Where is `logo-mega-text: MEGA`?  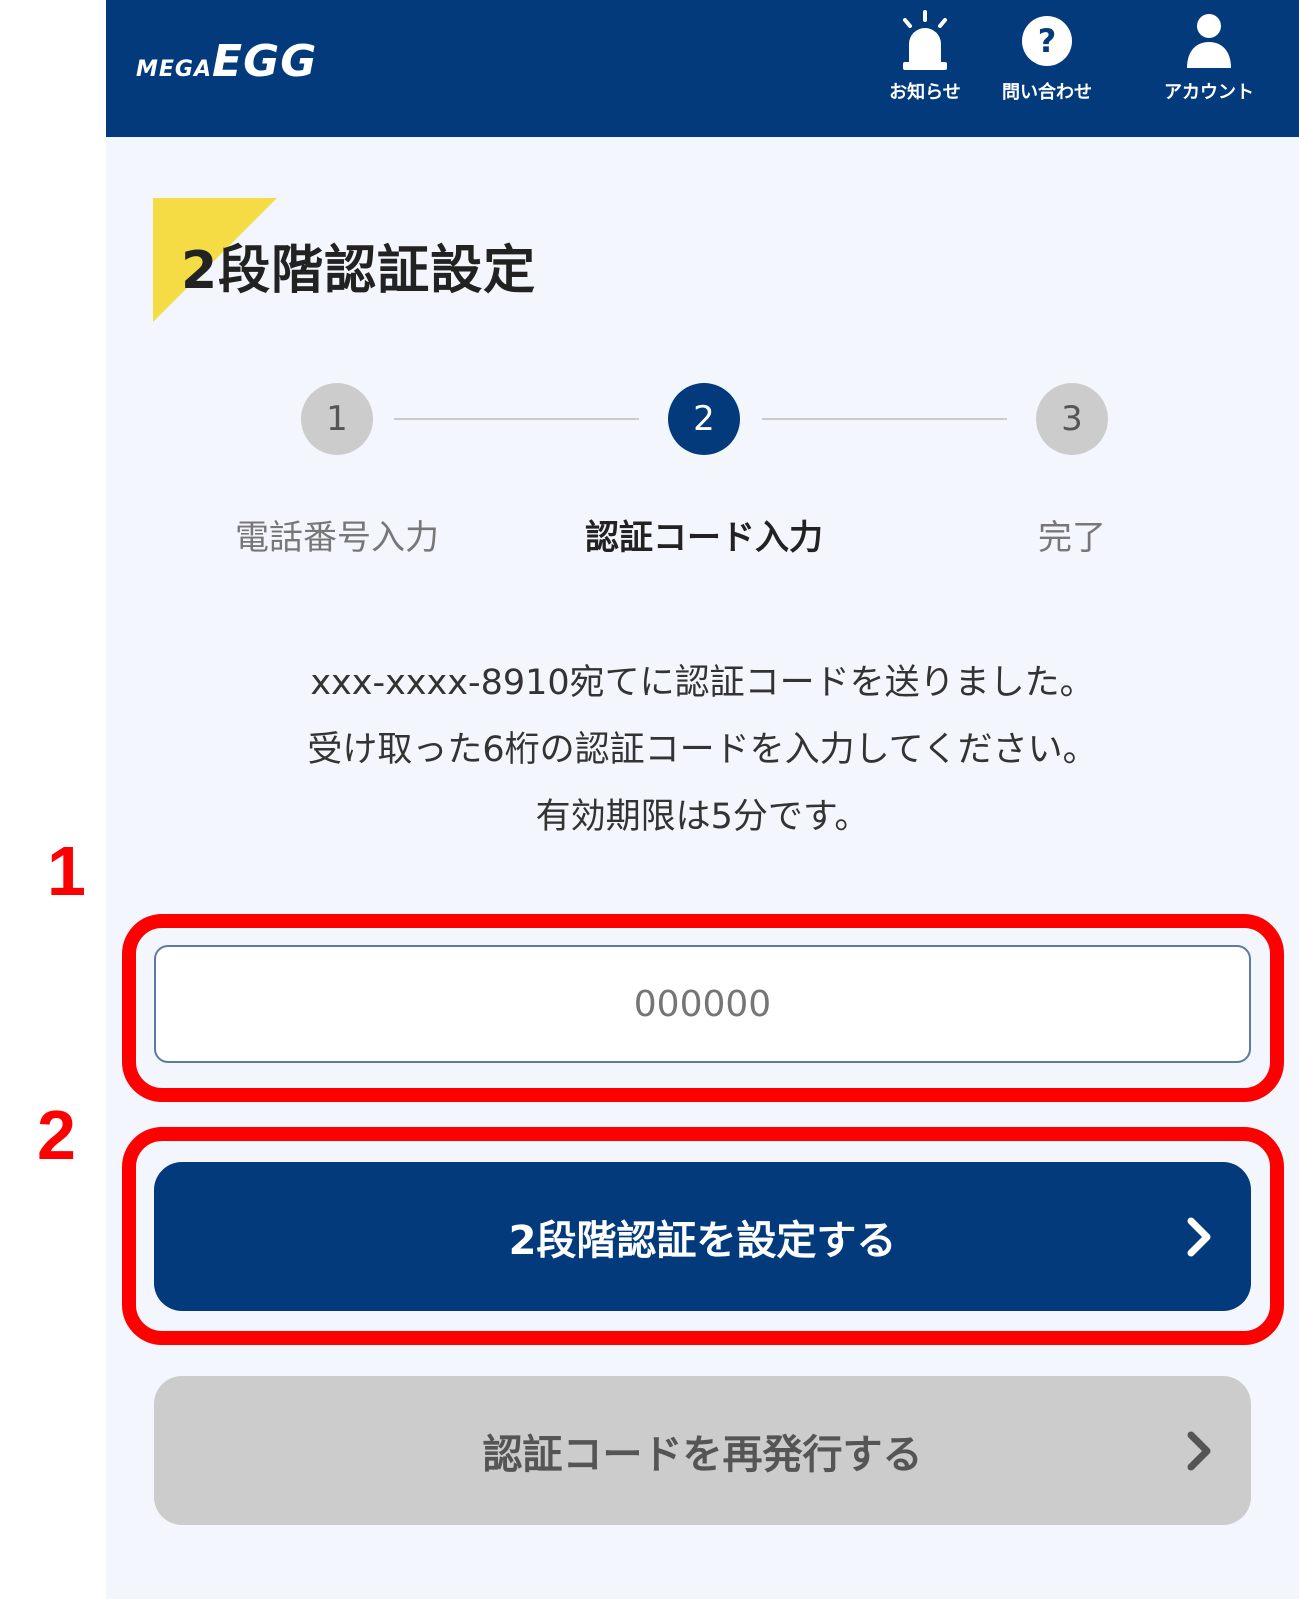 logo-mega-text: MEGA is located at coordinates (174, 69).